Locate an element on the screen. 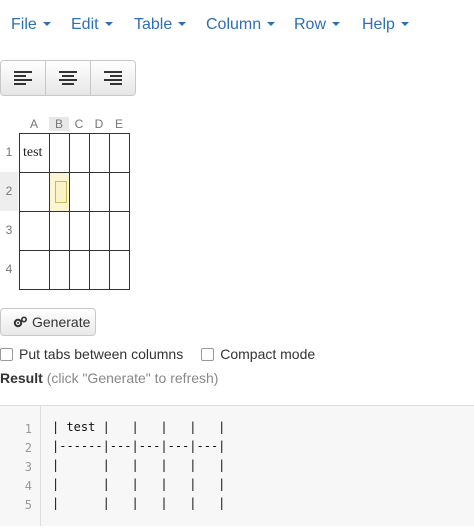 Image resolution: width=474 pixels, height=531 pixels. generate-button-label: Generate is located at coordinates (61, 322).